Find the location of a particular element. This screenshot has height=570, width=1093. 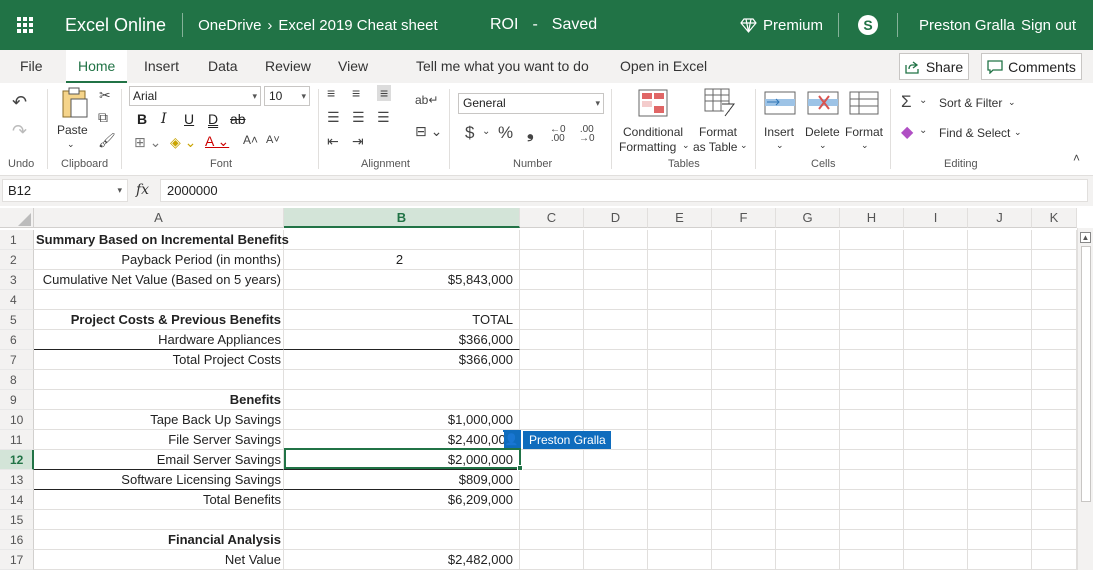

cell-j17 is located at coordinates (1000, 560).